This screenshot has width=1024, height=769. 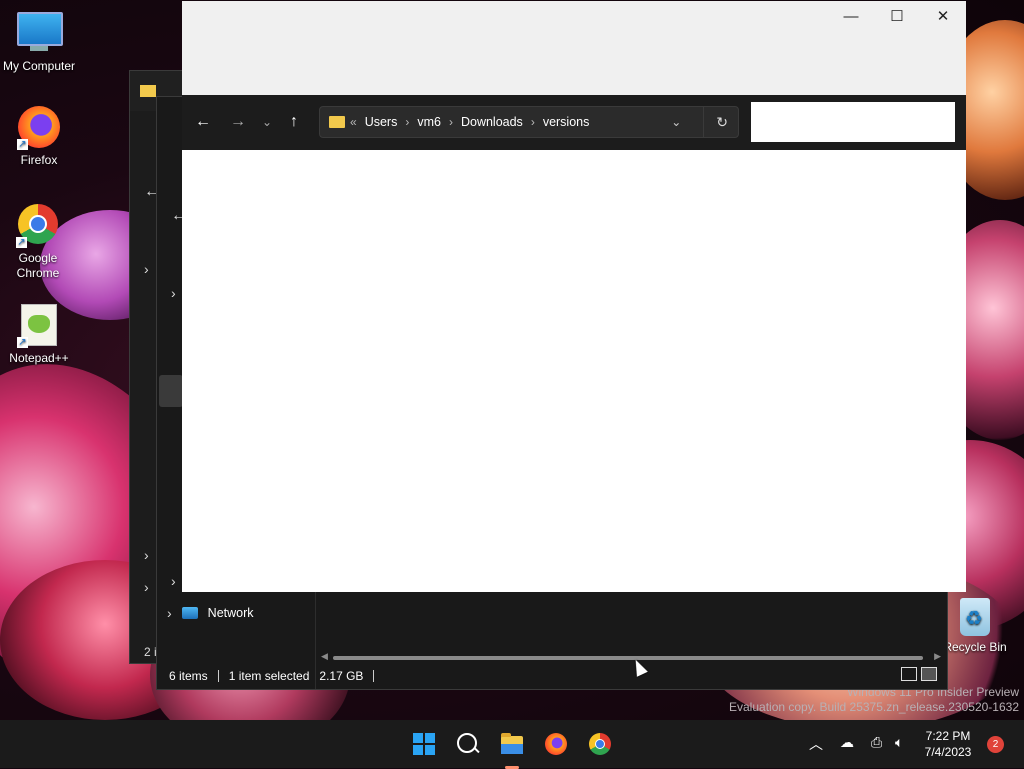 I want to click on desktop-icon-label: Notepad++, so click(x=39, y=358).